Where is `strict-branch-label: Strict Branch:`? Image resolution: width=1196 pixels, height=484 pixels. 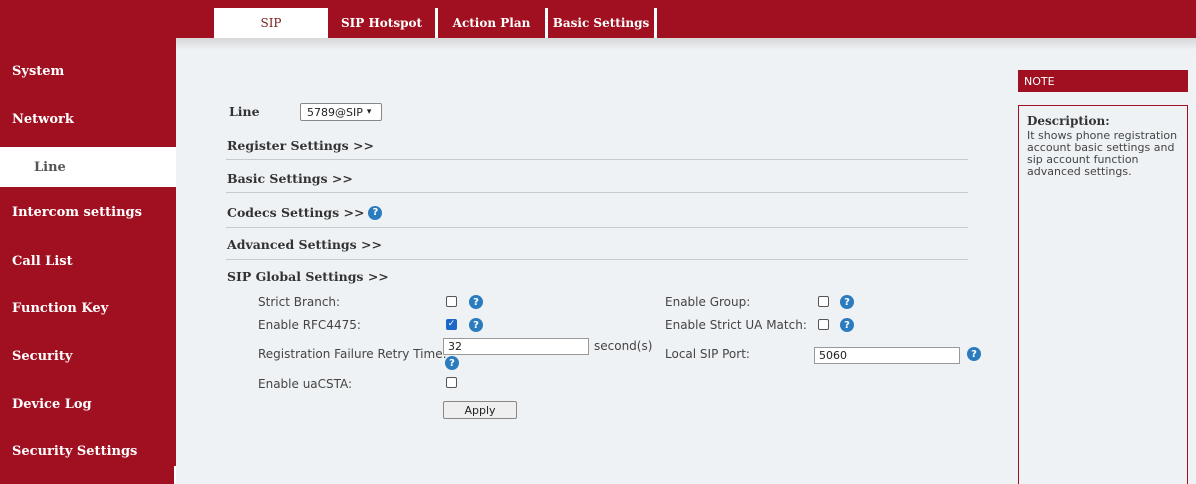
strict-branch-label: Strict Branch: is located at coordinates (299, 302).